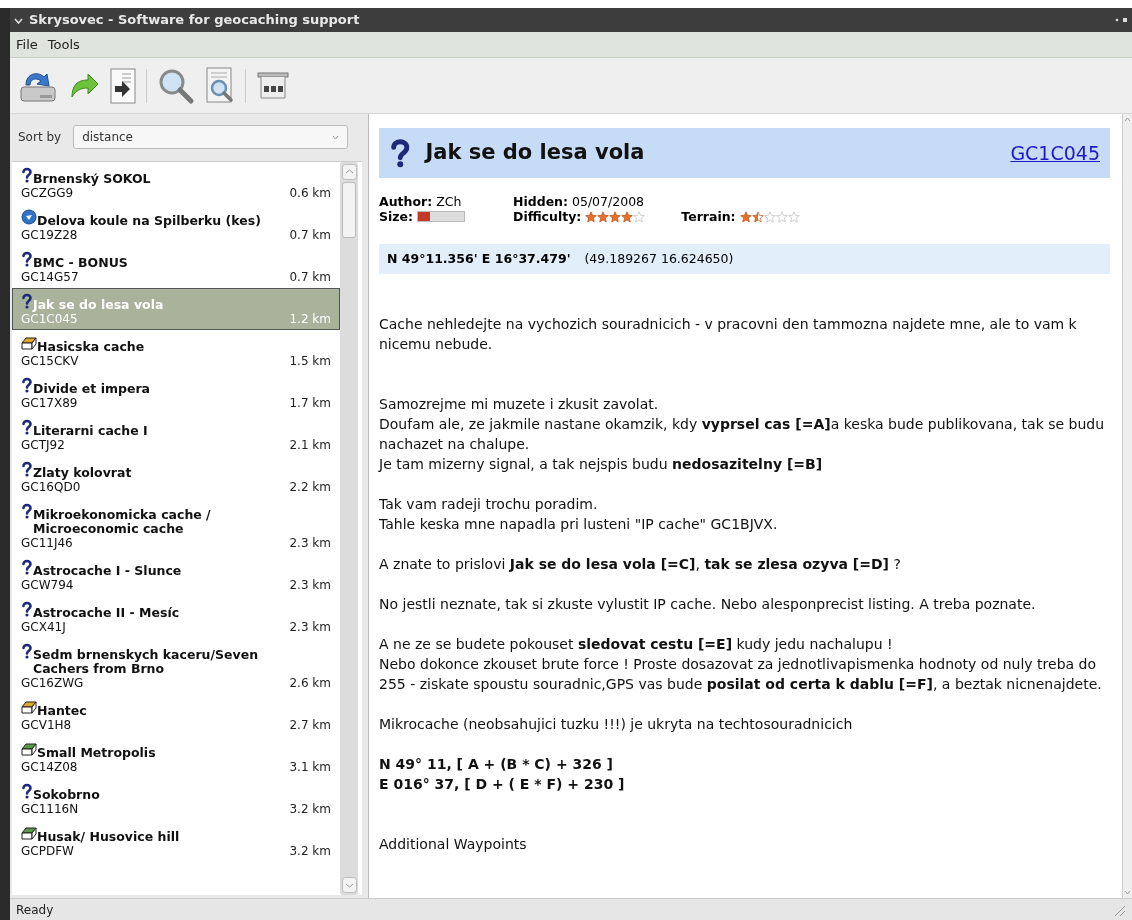 The height and width of the screenshot is (920, 1132). I want to click on cache-code: GCW794, so click(47, 585).